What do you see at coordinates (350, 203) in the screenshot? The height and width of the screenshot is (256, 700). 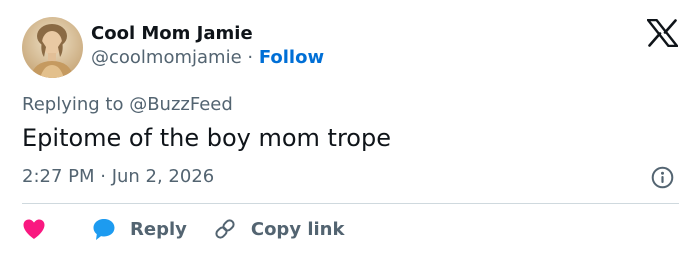 I see `divider` at bounding box center [350, 203].